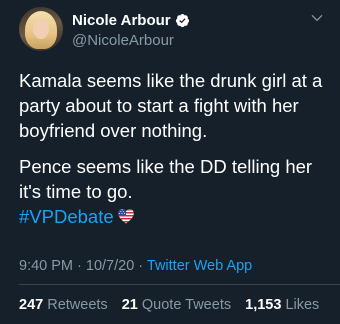 This screenshot has width=340, height=324. Describe the element at coordinates (46, 266) in the screenshot. I see `tweet-time: 9:40 PM` at that location.